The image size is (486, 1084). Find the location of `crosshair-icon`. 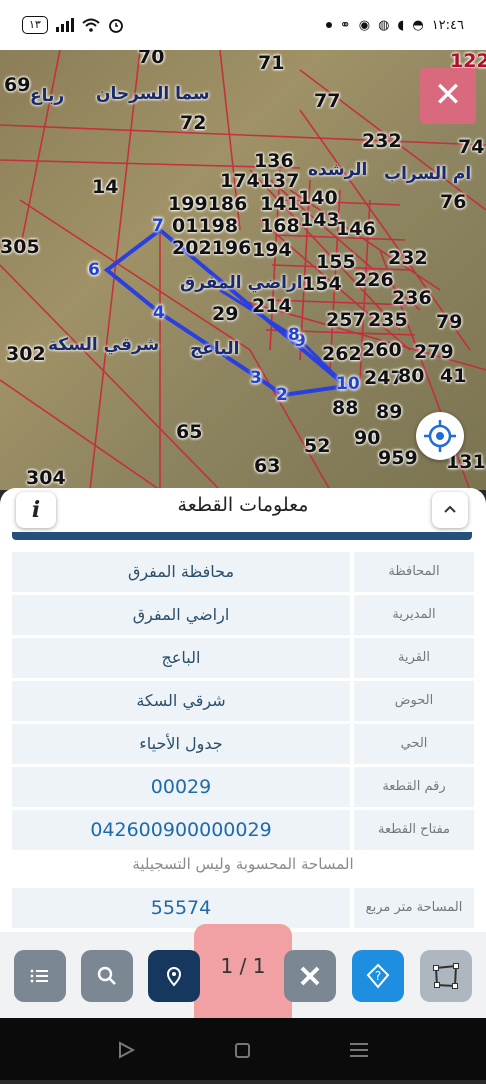

crosshair-icon is located at coordinates (440, 436).